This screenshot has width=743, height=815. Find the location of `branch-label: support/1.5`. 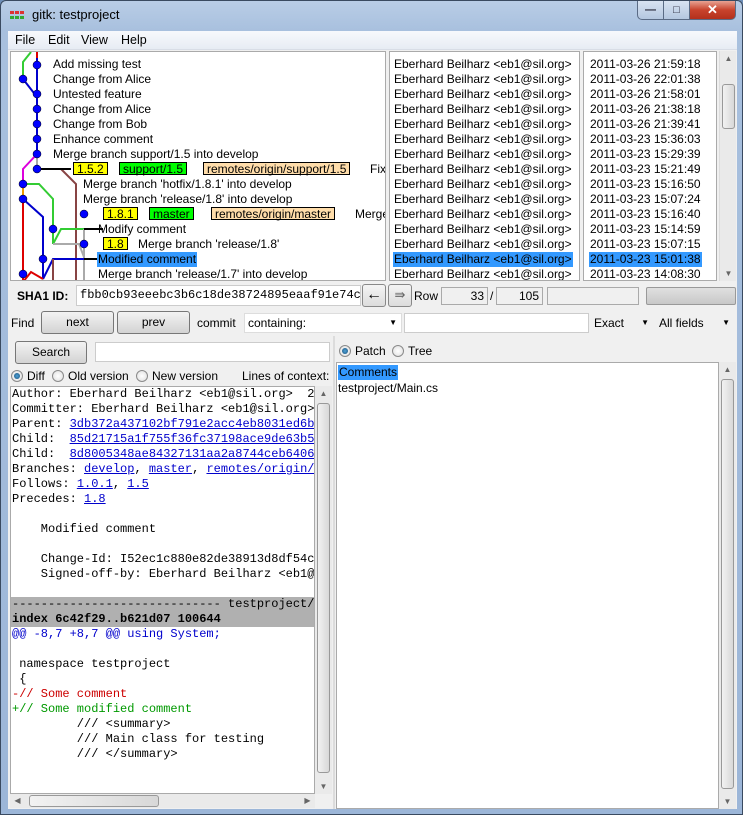

branch-label: support/1.5 is located at coordinates (153, 168).